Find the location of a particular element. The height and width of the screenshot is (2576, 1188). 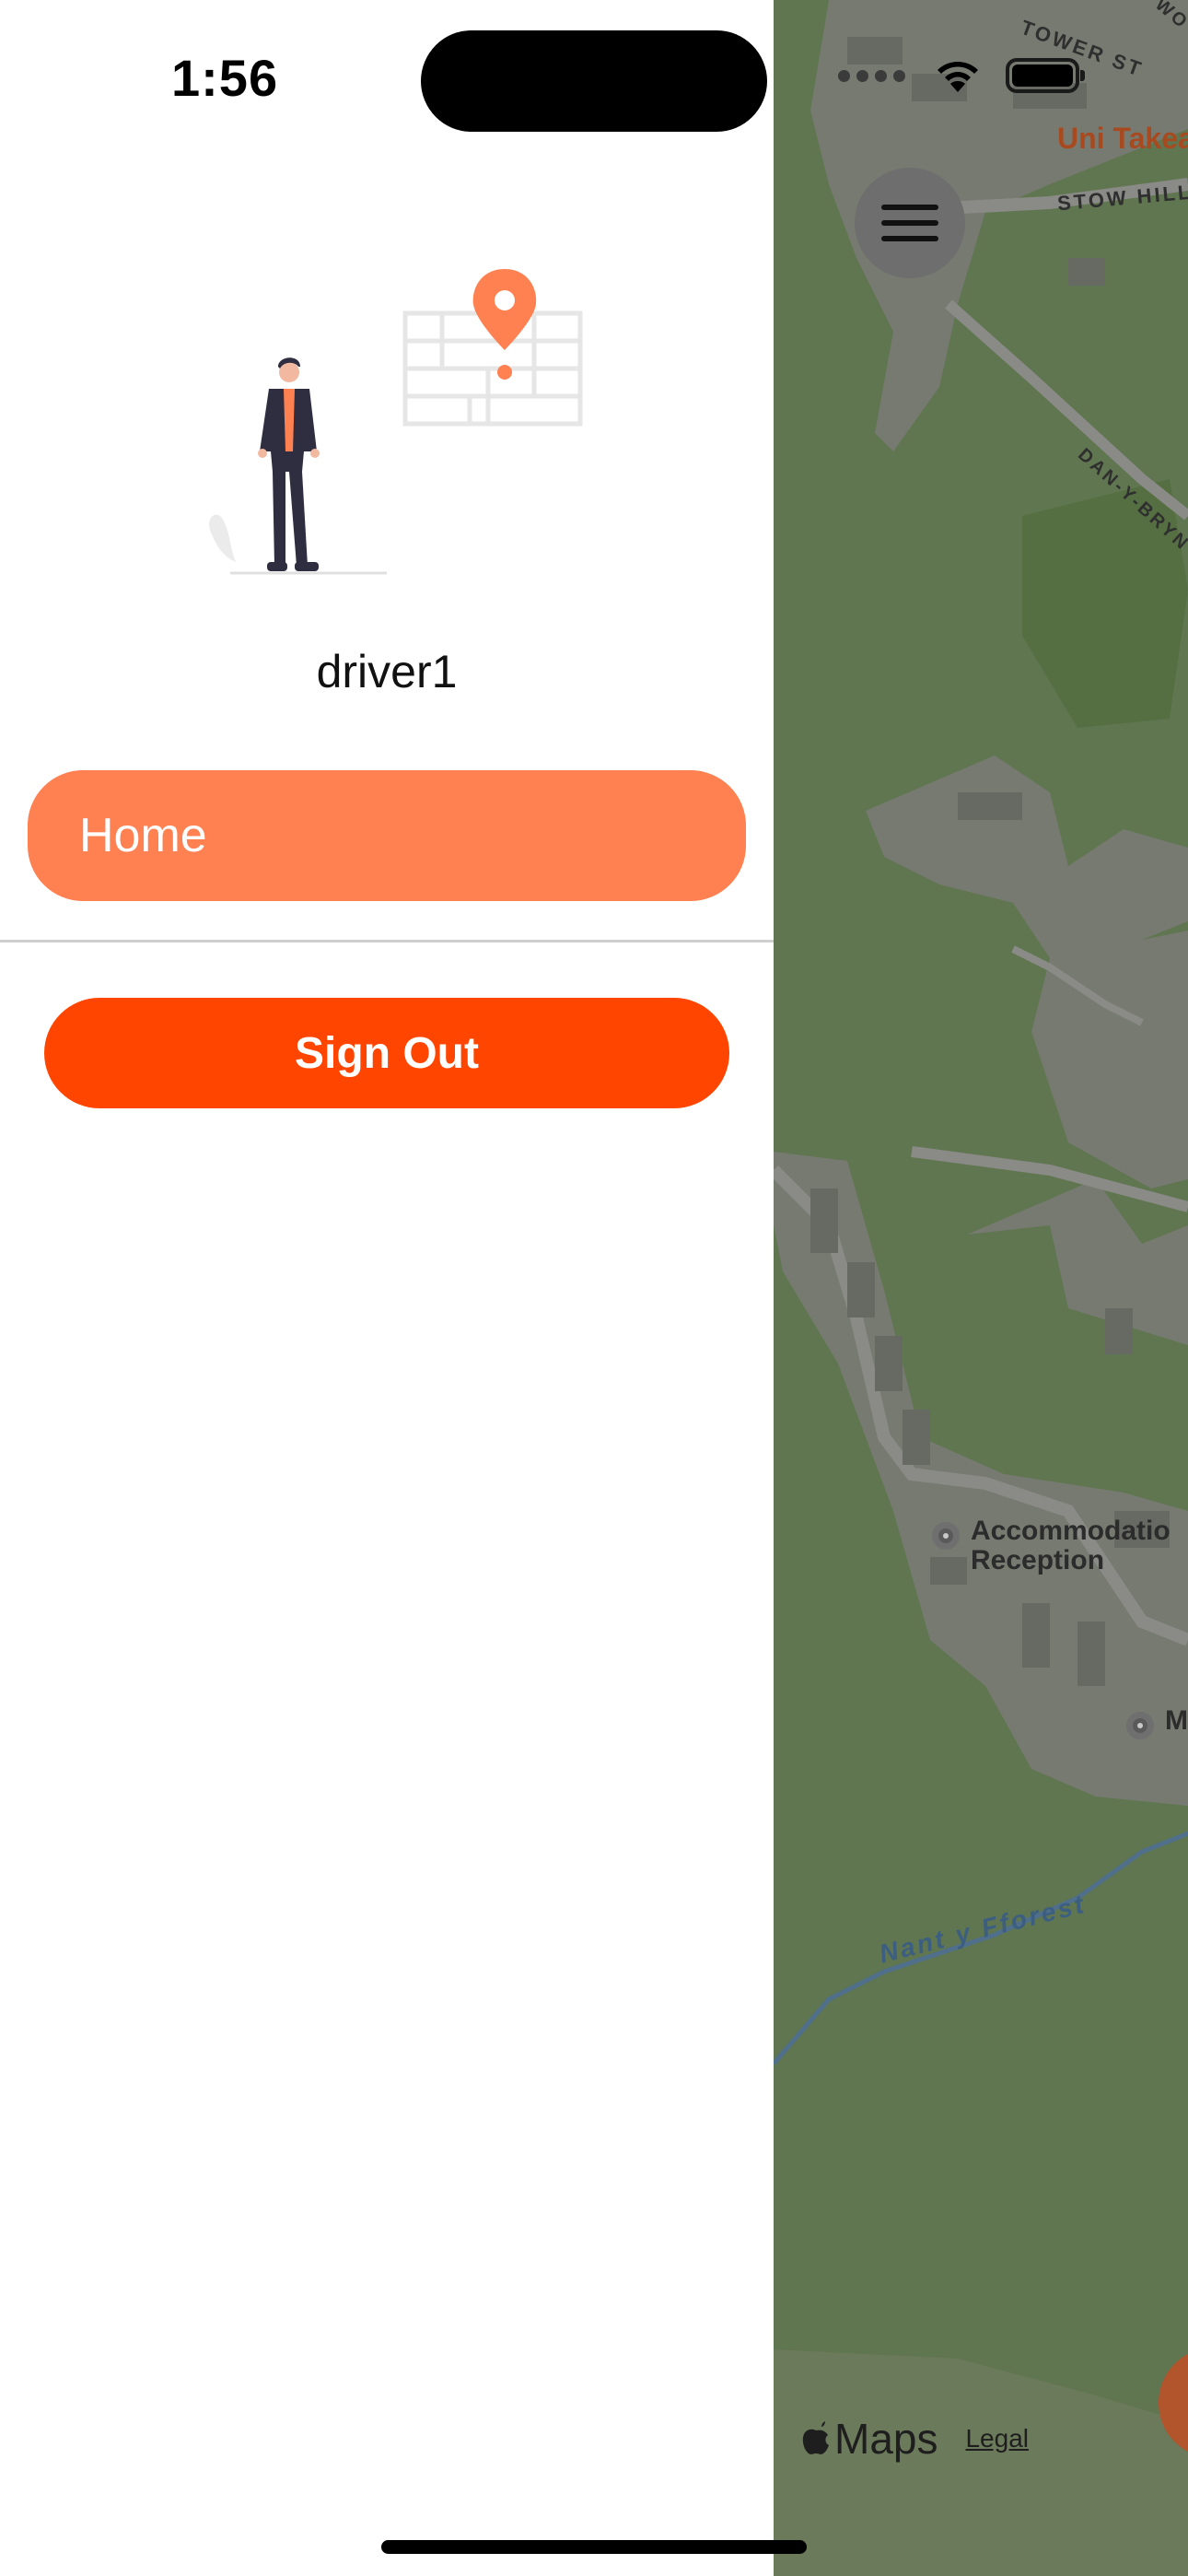

cellular-signal-icon is located at coordinates (875, 75).